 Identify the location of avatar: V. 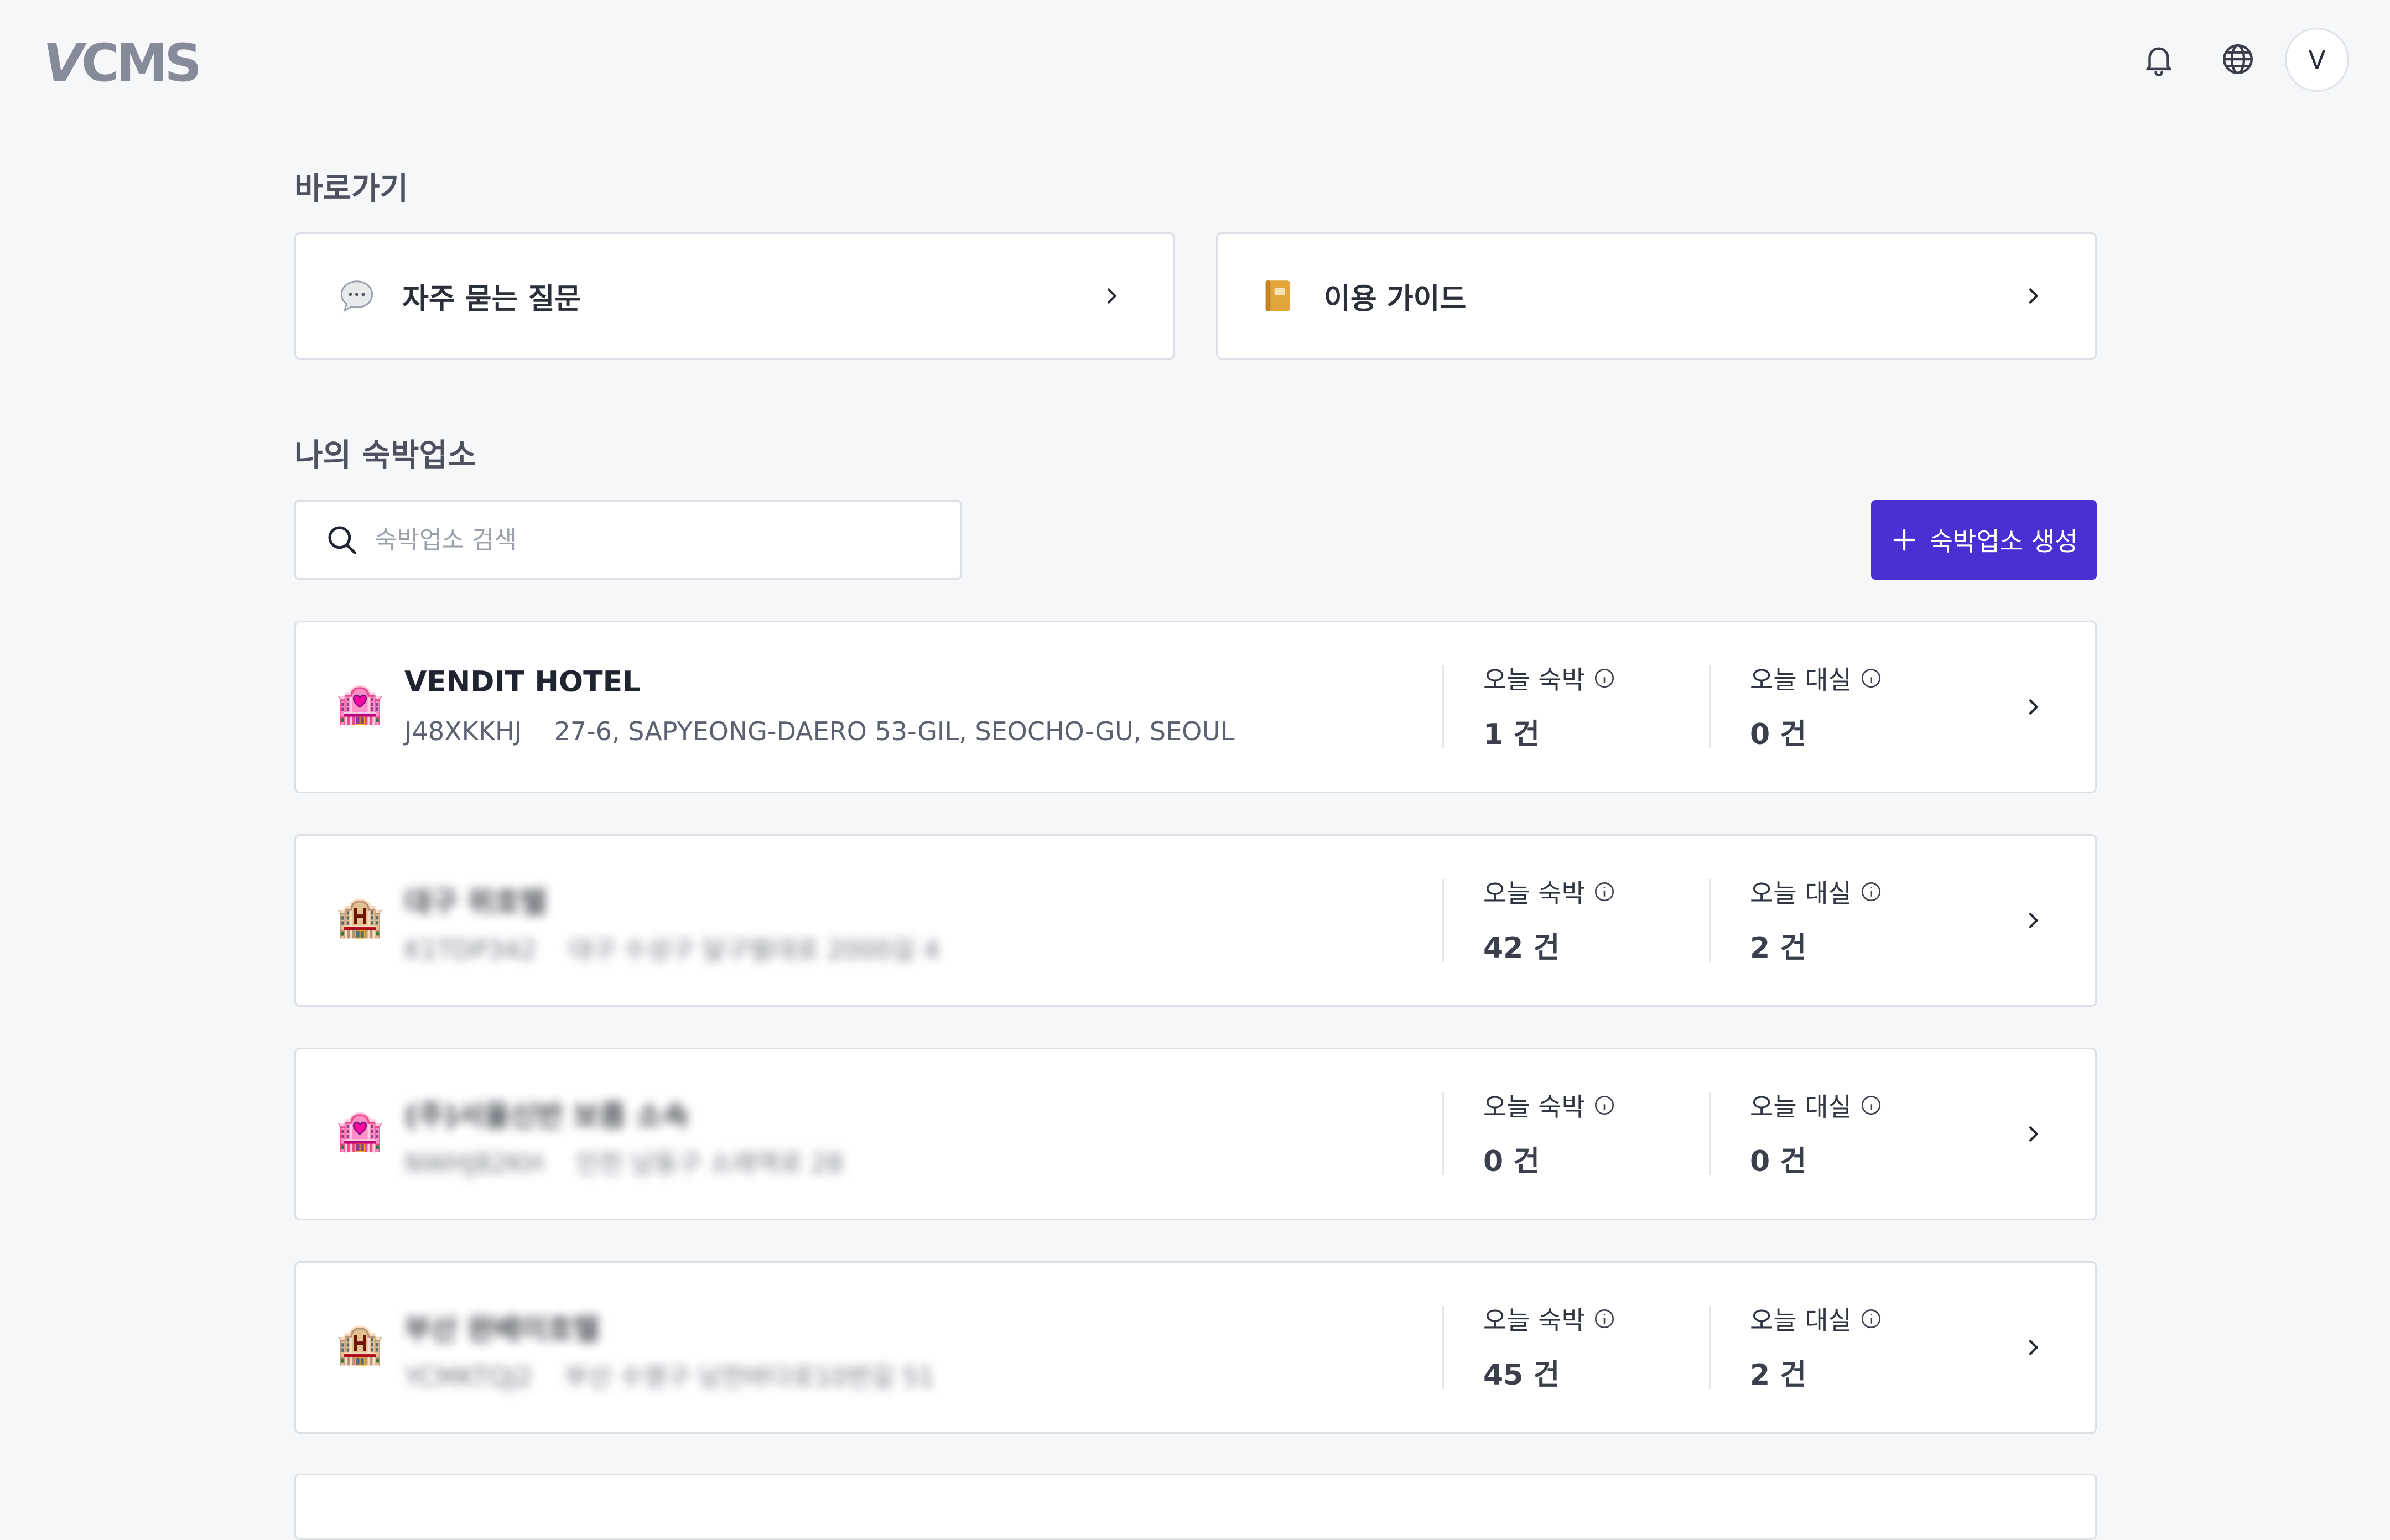
(2317, 60).